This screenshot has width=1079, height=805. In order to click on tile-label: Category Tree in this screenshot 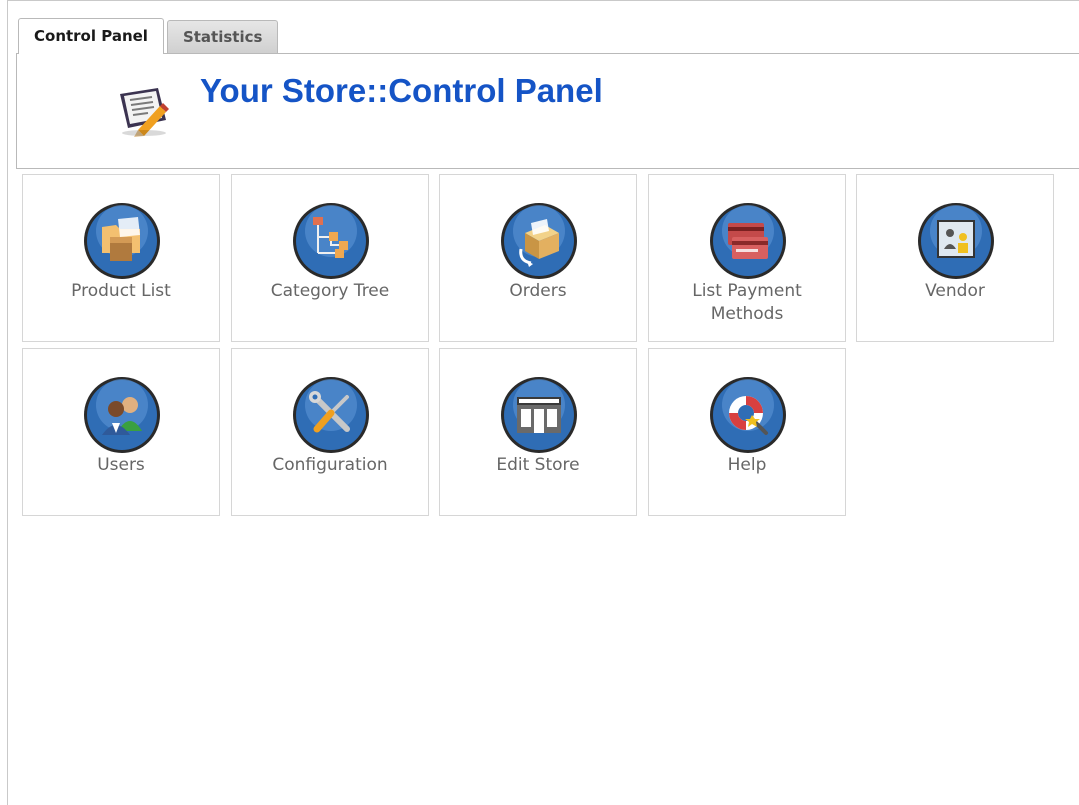, I will do `click(330, 291)`.